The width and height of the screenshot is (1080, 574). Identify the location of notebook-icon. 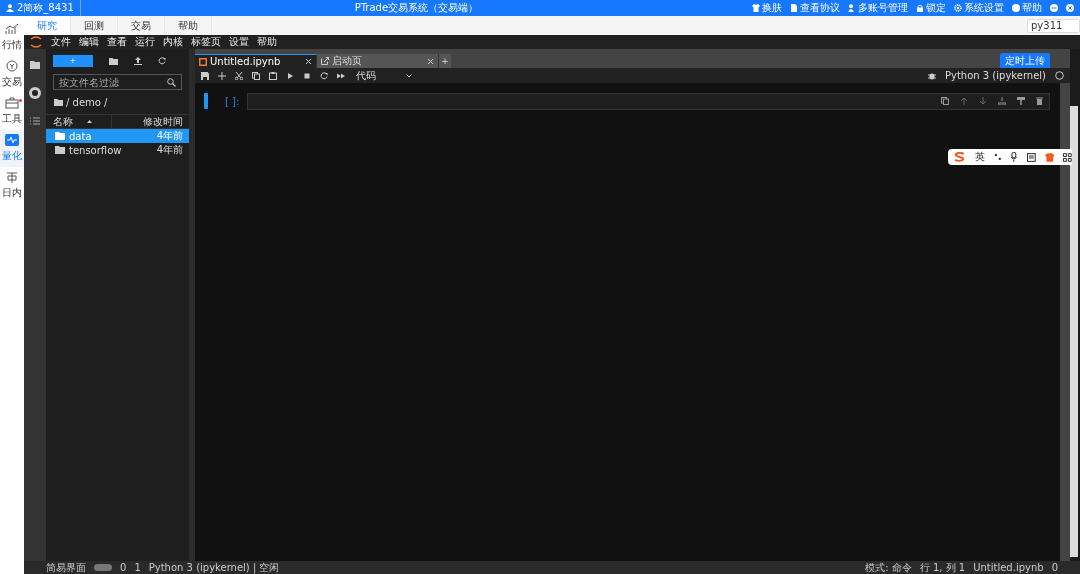
(203, 61).